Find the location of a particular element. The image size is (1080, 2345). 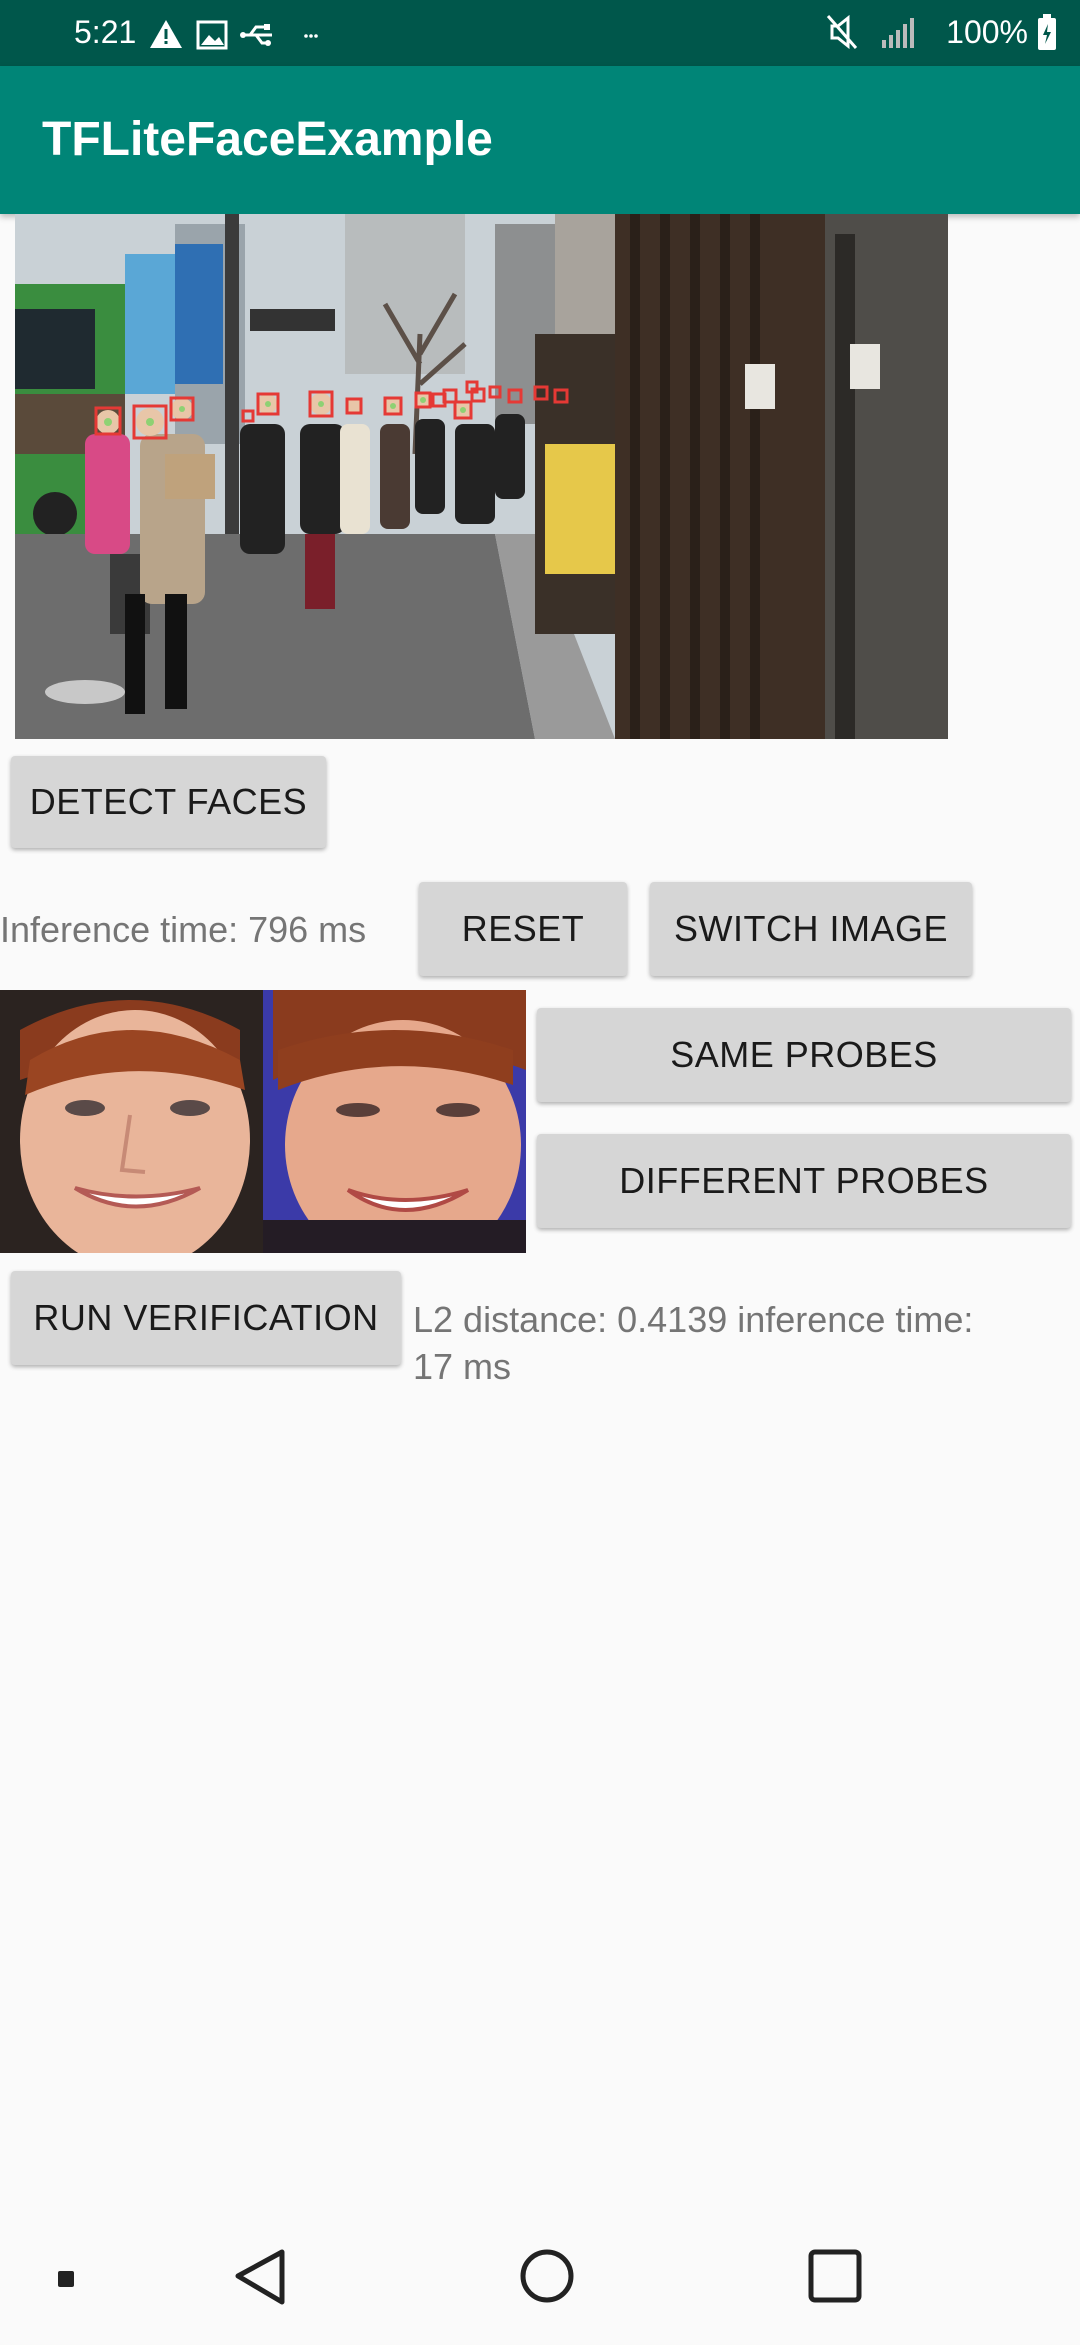

signal-icon is located at coordinates (898, 33).